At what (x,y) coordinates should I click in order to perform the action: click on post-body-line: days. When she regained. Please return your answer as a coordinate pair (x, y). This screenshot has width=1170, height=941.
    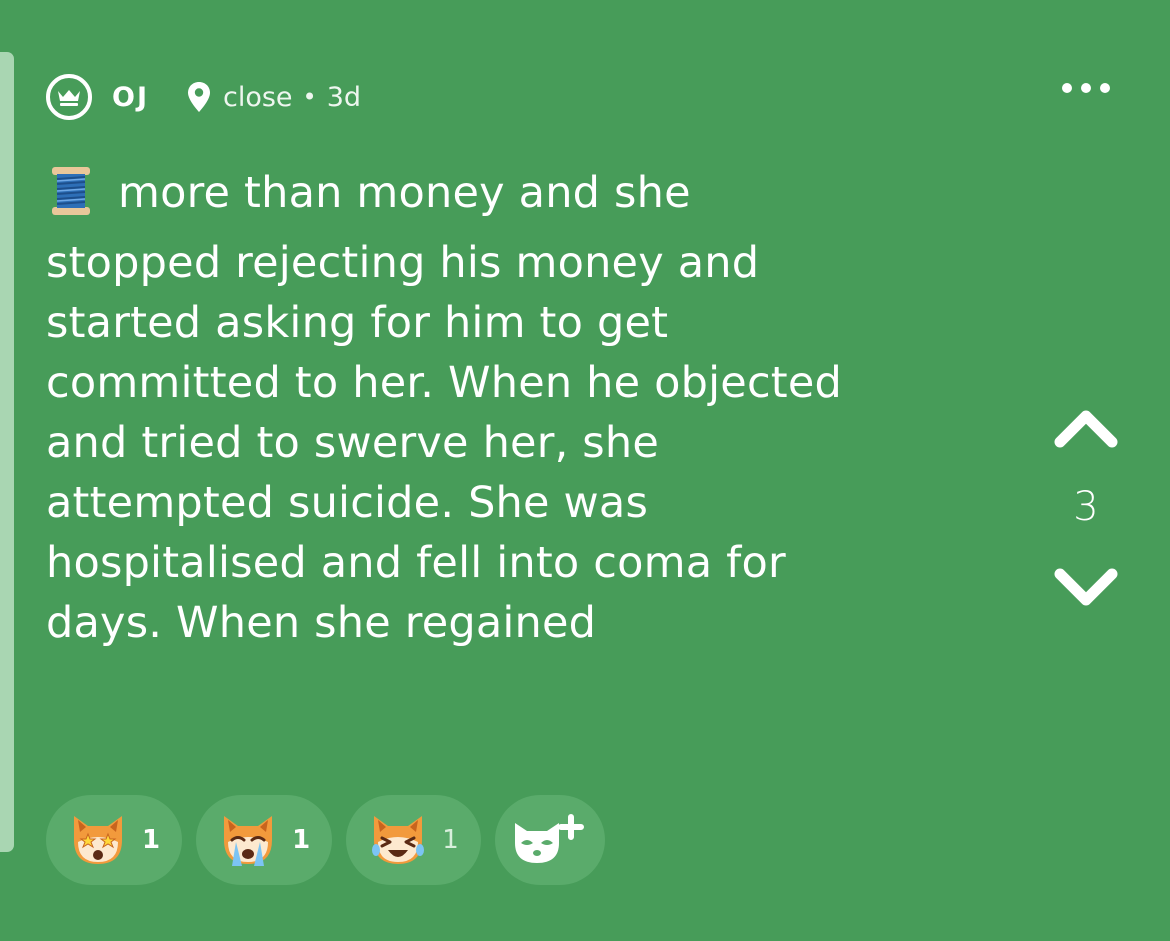
    Looking at the image, I should click on (321, 623).